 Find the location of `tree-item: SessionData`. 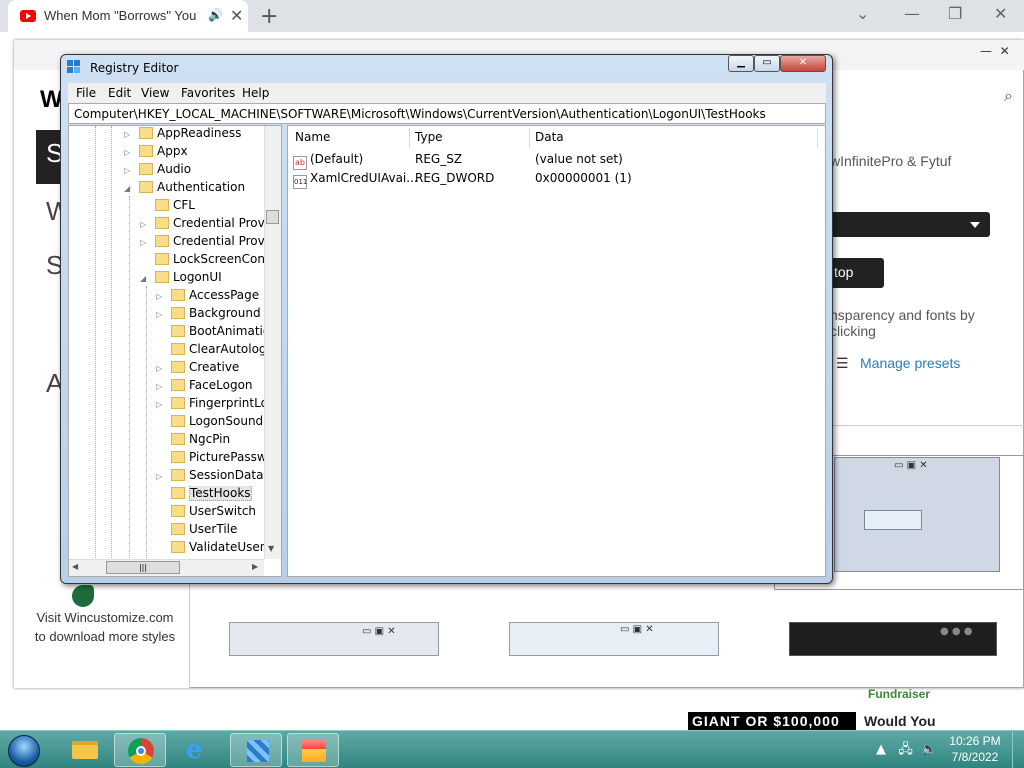

tree-item: SessionData is located at coordinates (217, 477).